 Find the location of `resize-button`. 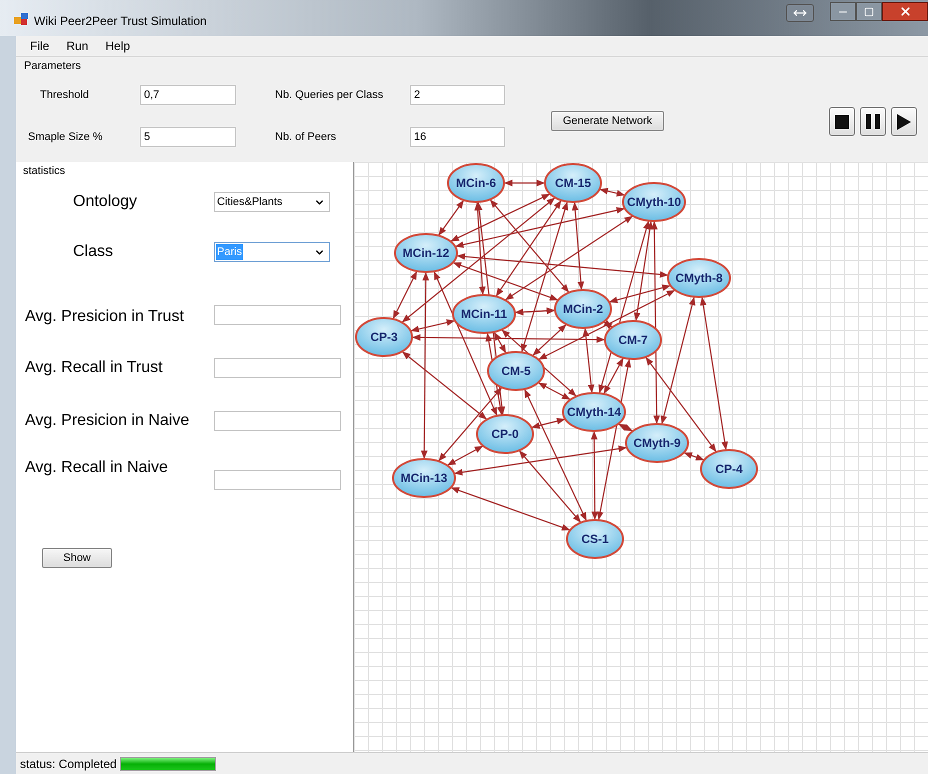

resize-button is located at coordinates (800, 13).